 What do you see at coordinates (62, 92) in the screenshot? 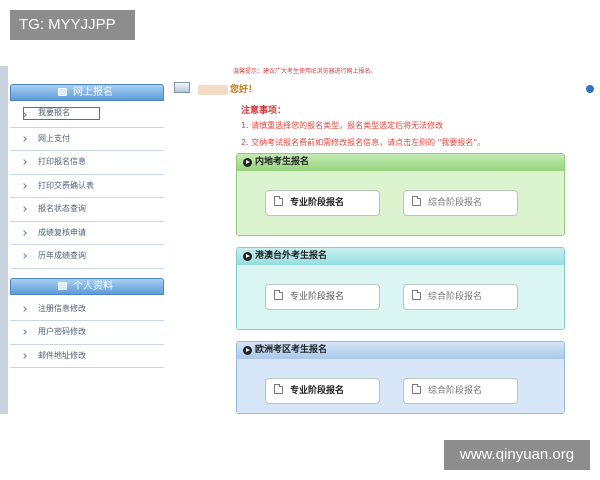
I see `monitor-icon` at bounding box center [62, 92].